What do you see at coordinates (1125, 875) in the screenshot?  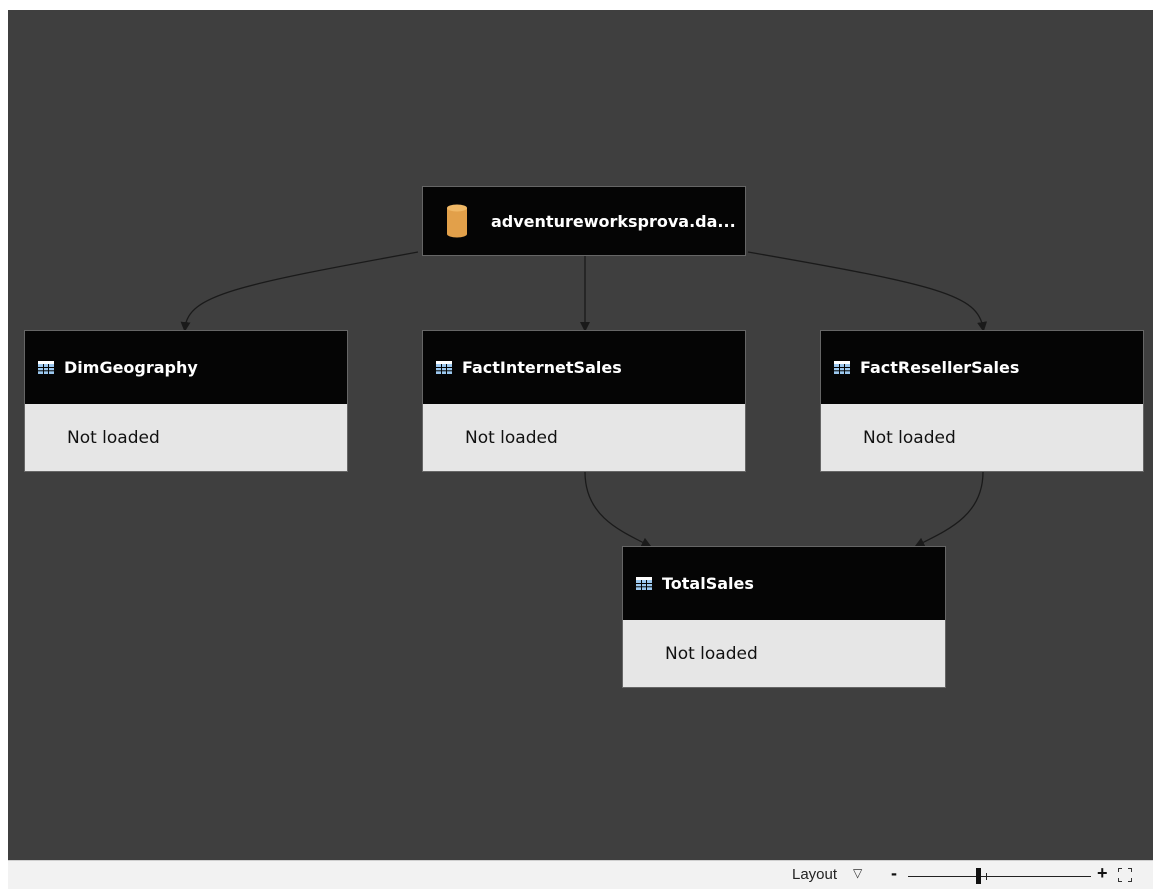 I see `fit-to-screen-icon` at bounding box center [1125, 875].